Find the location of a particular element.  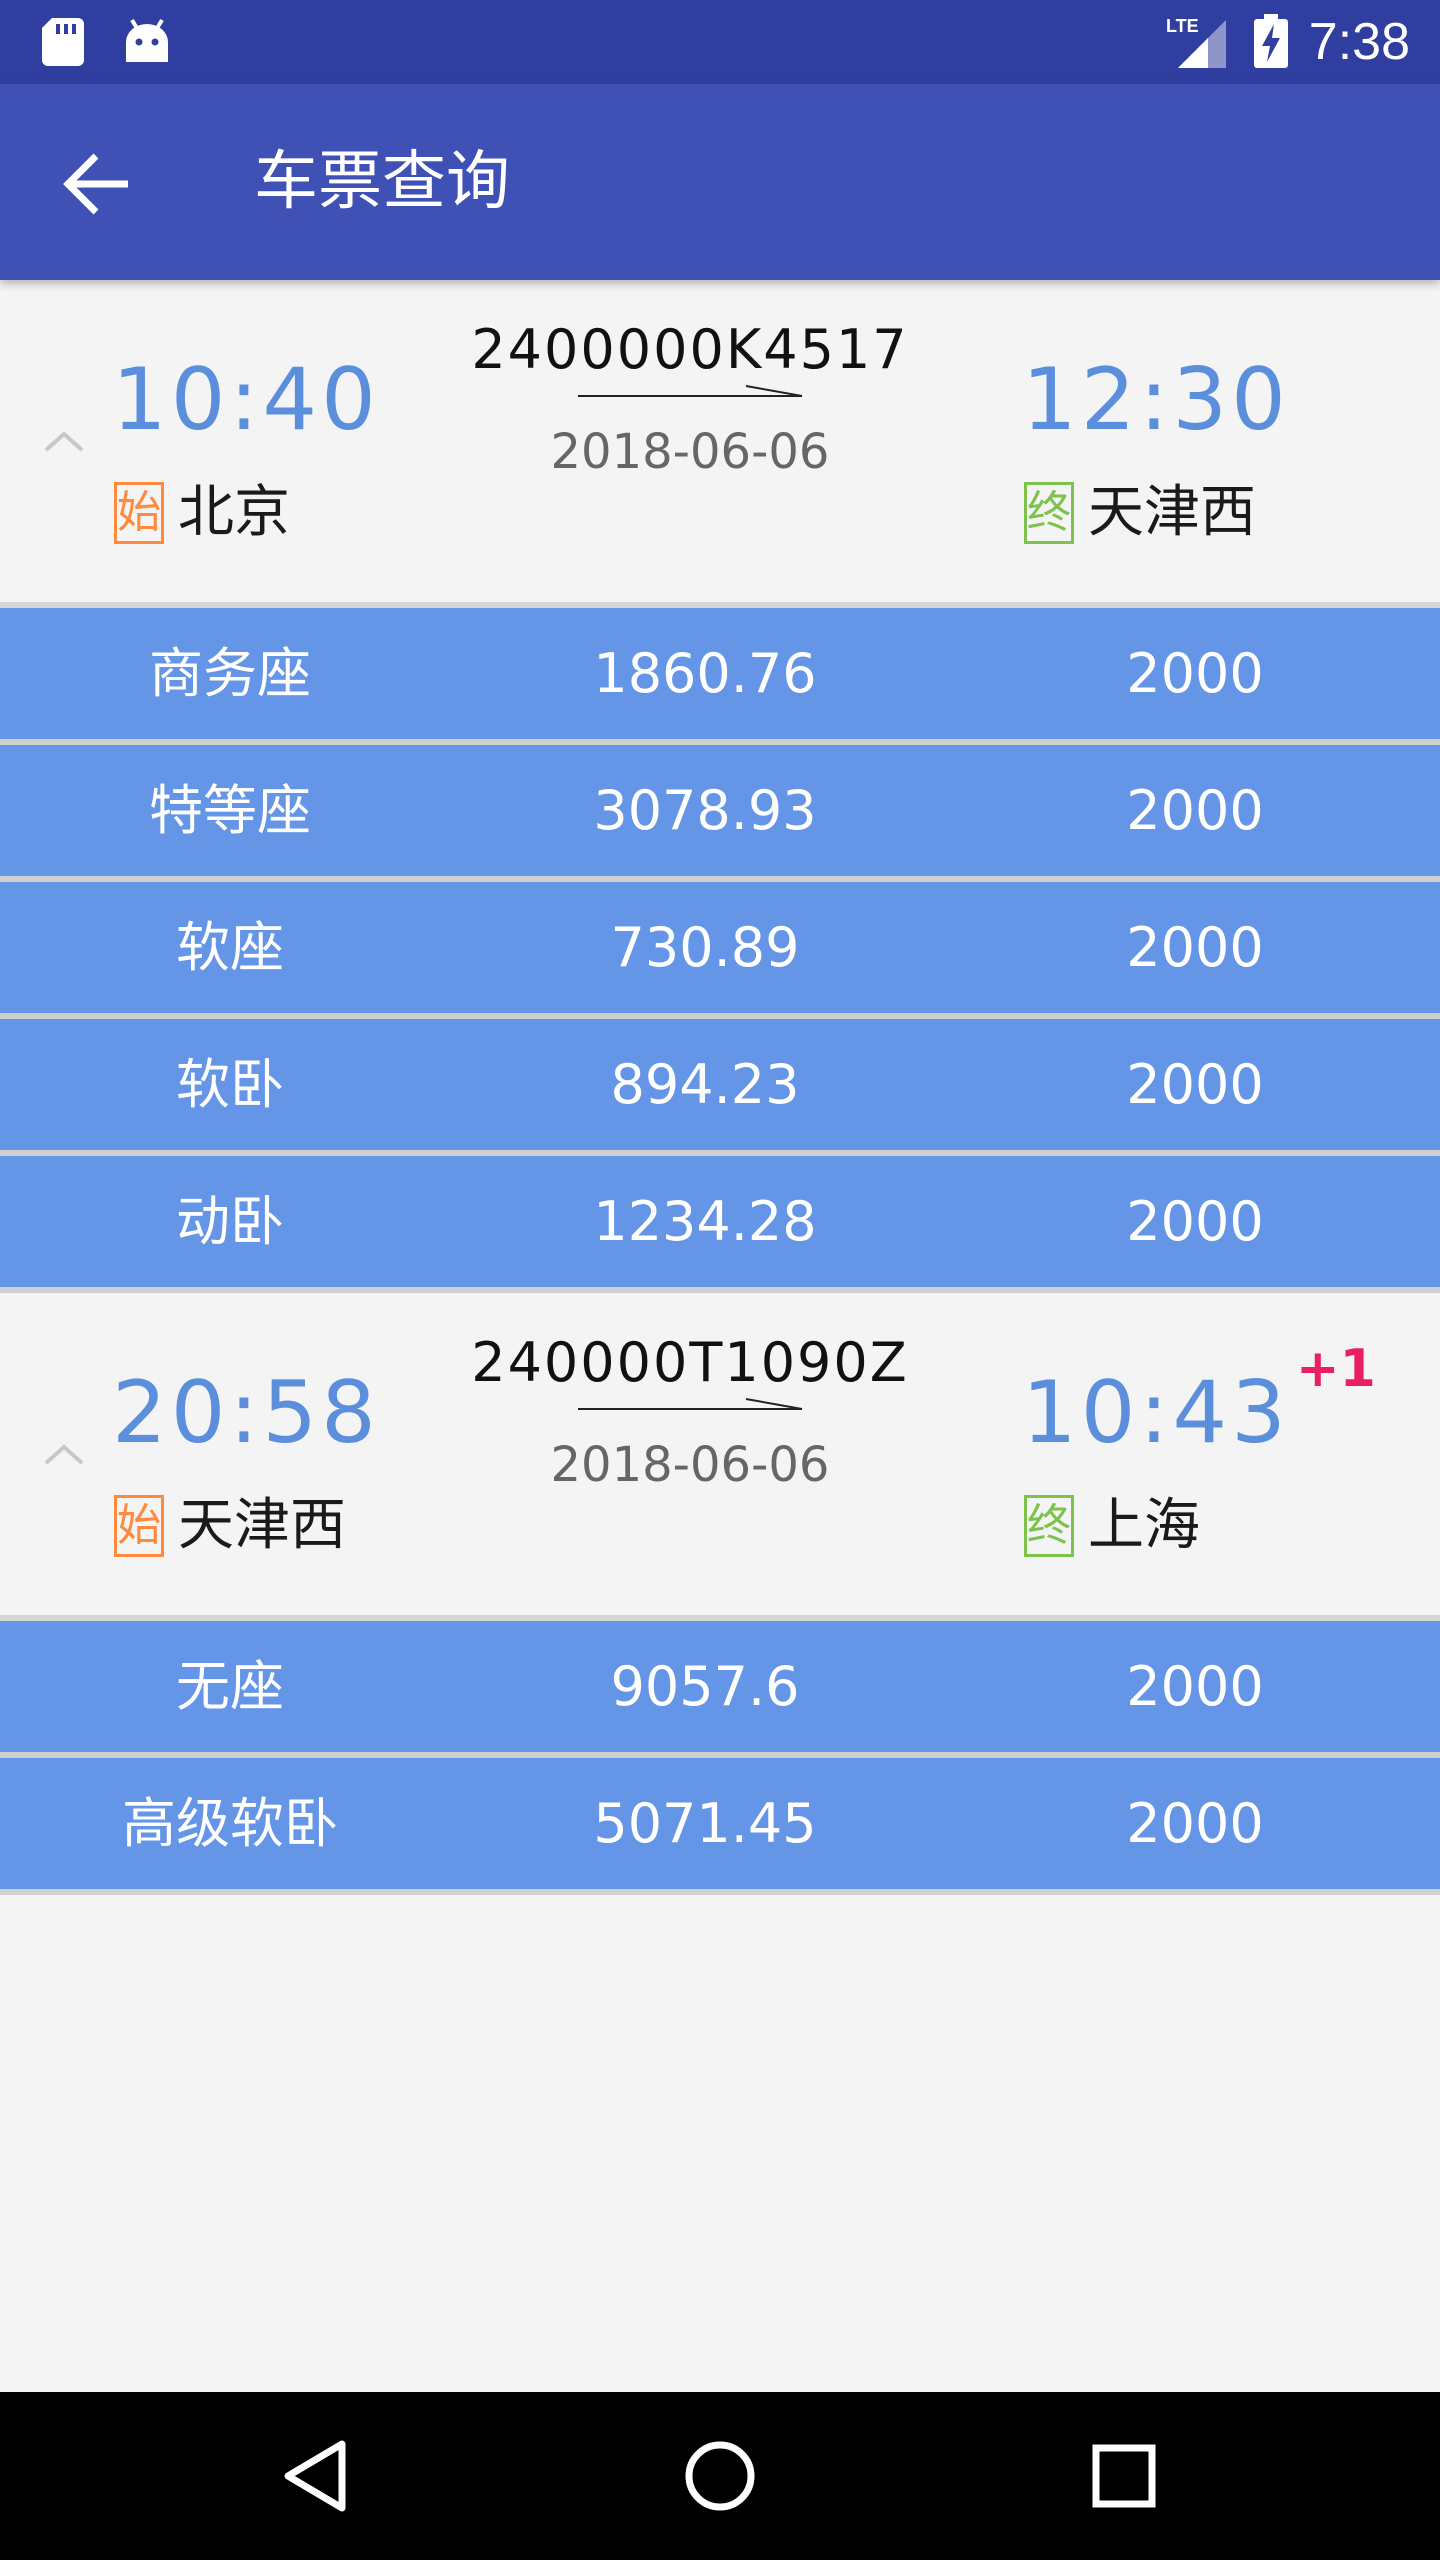

depart-time: 10:40 is located at coordinates (246, 400).